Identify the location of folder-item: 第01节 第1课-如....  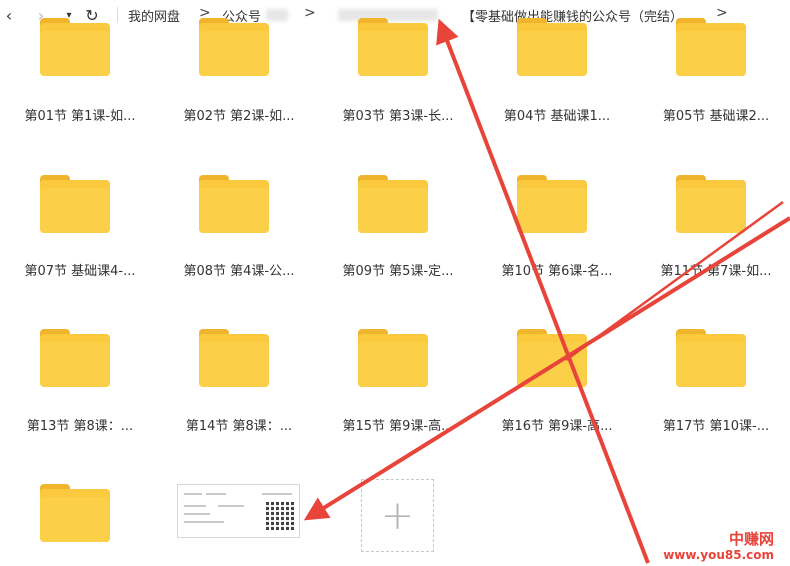
(80, 72).